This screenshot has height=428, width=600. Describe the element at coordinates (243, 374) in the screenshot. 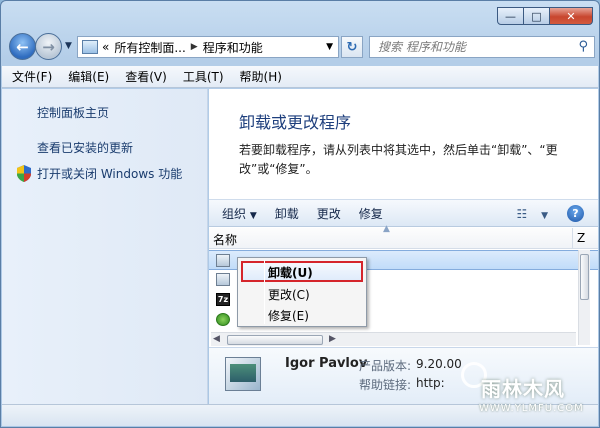

I see `program-large-icon` at that location.